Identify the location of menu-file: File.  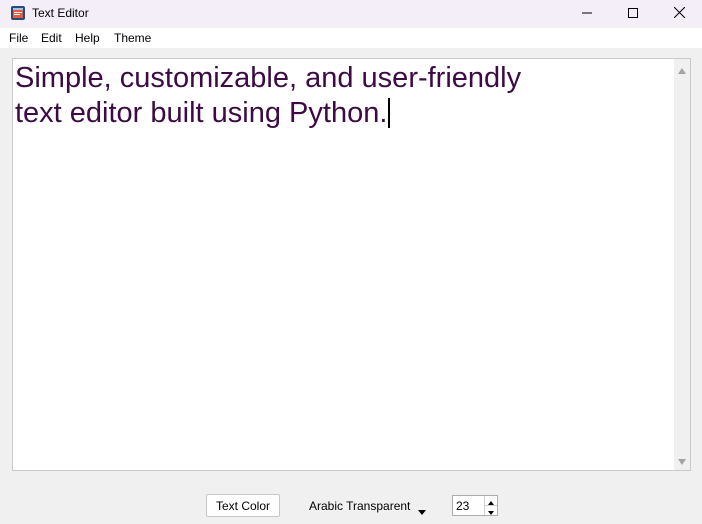
(18, 38).